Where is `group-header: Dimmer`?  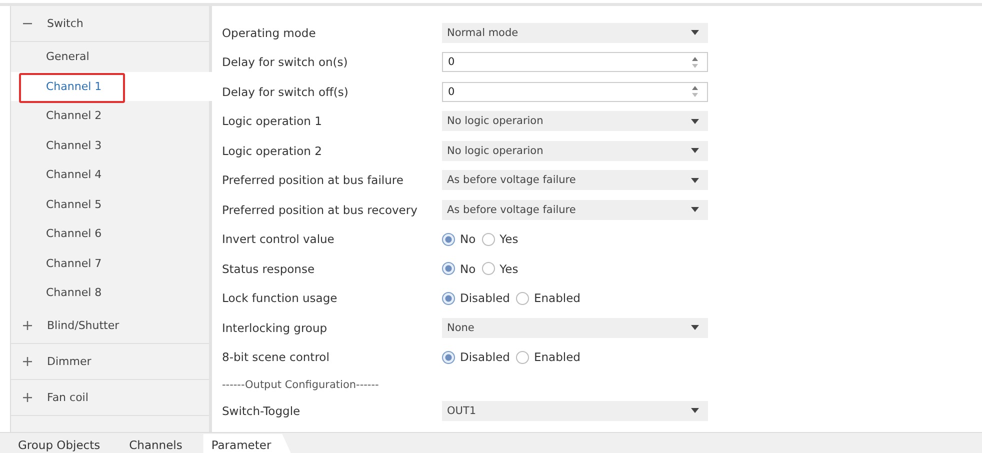
group-header: Dimmer is located at coordinates (110, 362).